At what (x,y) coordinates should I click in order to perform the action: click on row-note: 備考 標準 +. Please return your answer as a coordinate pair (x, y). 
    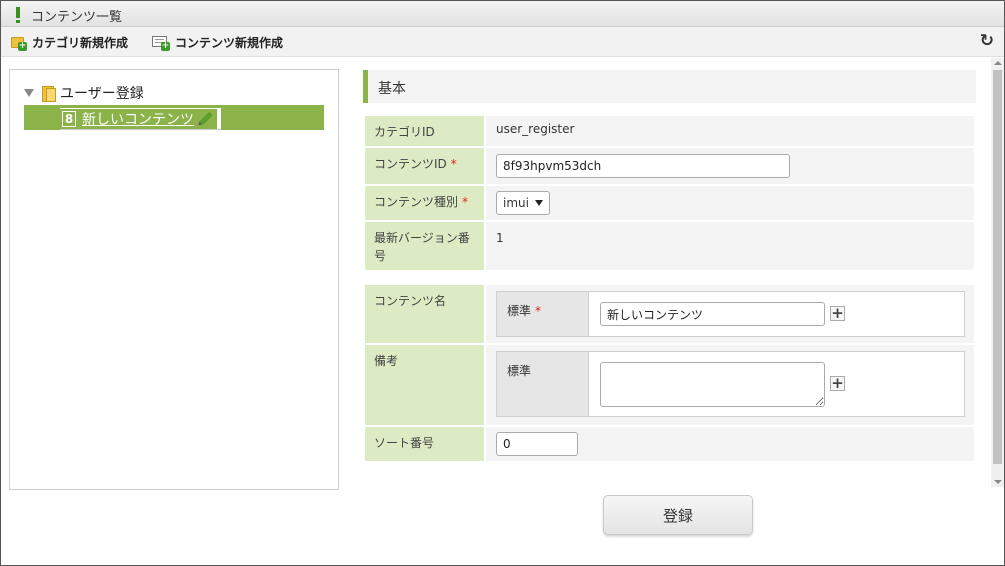
    Looking at the image, I should click on (669, 385).